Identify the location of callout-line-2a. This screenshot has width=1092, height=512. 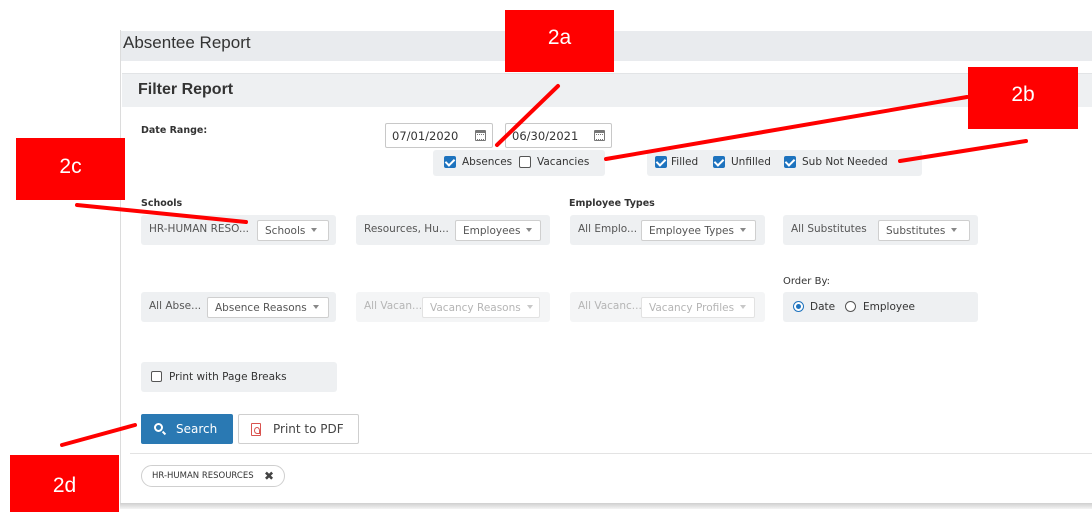
(527, 115).